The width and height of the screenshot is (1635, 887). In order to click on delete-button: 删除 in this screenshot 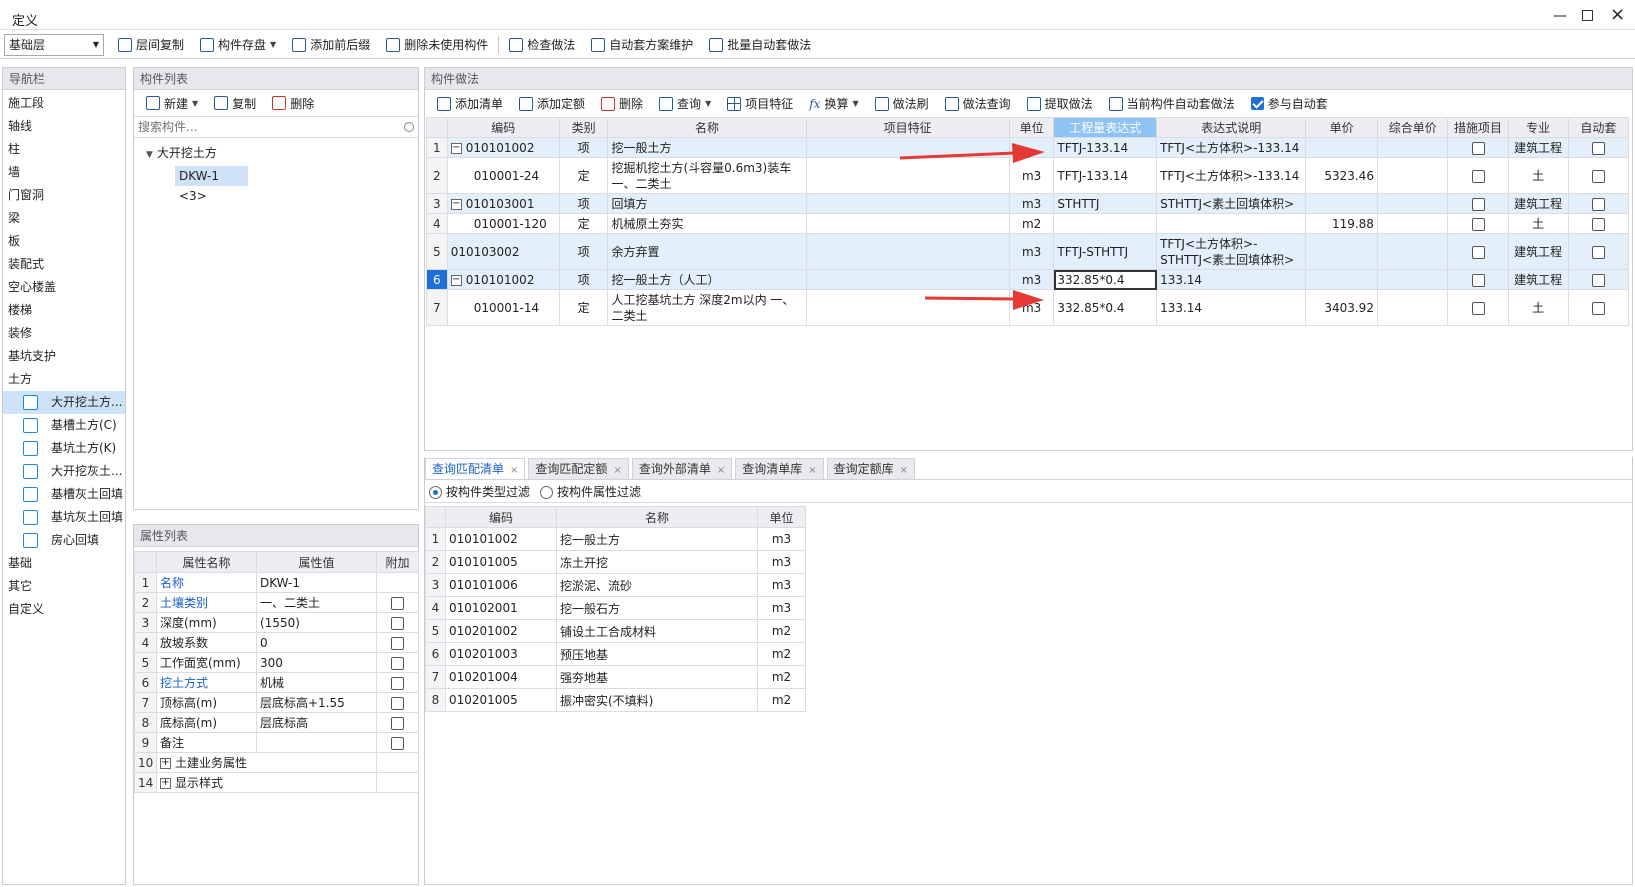, I will do `click(622, 104)`.